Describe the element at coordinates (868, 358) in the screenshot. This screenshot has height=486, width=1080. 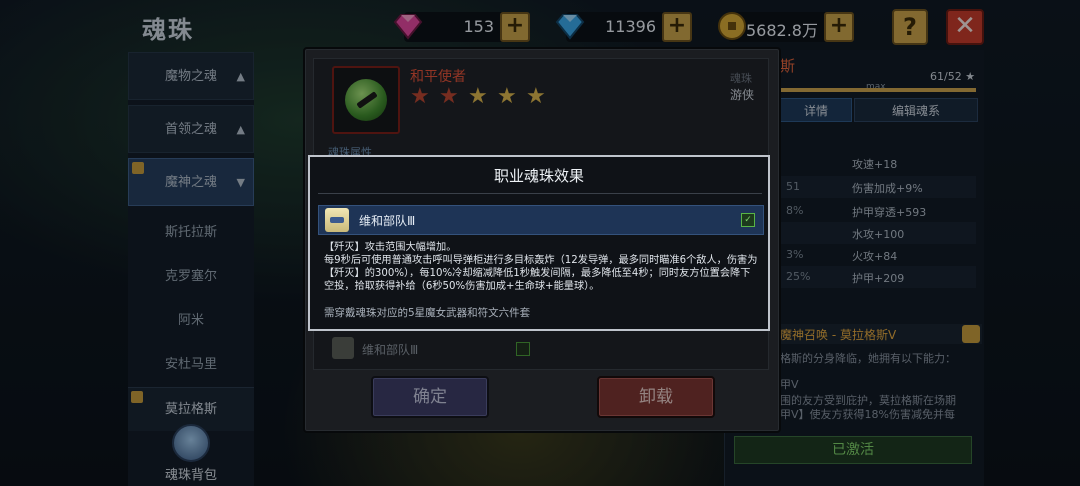
I see `skill-text: 格斯的分身降临，她拥有以下能力：` at that location.